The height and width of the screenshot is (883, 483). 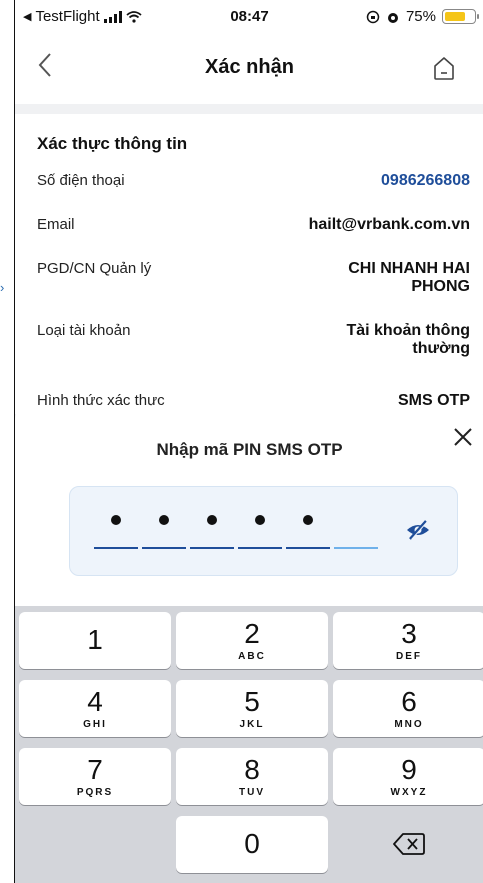 I want to click on key-3: 3 DEF, so click(x=408, y=640).